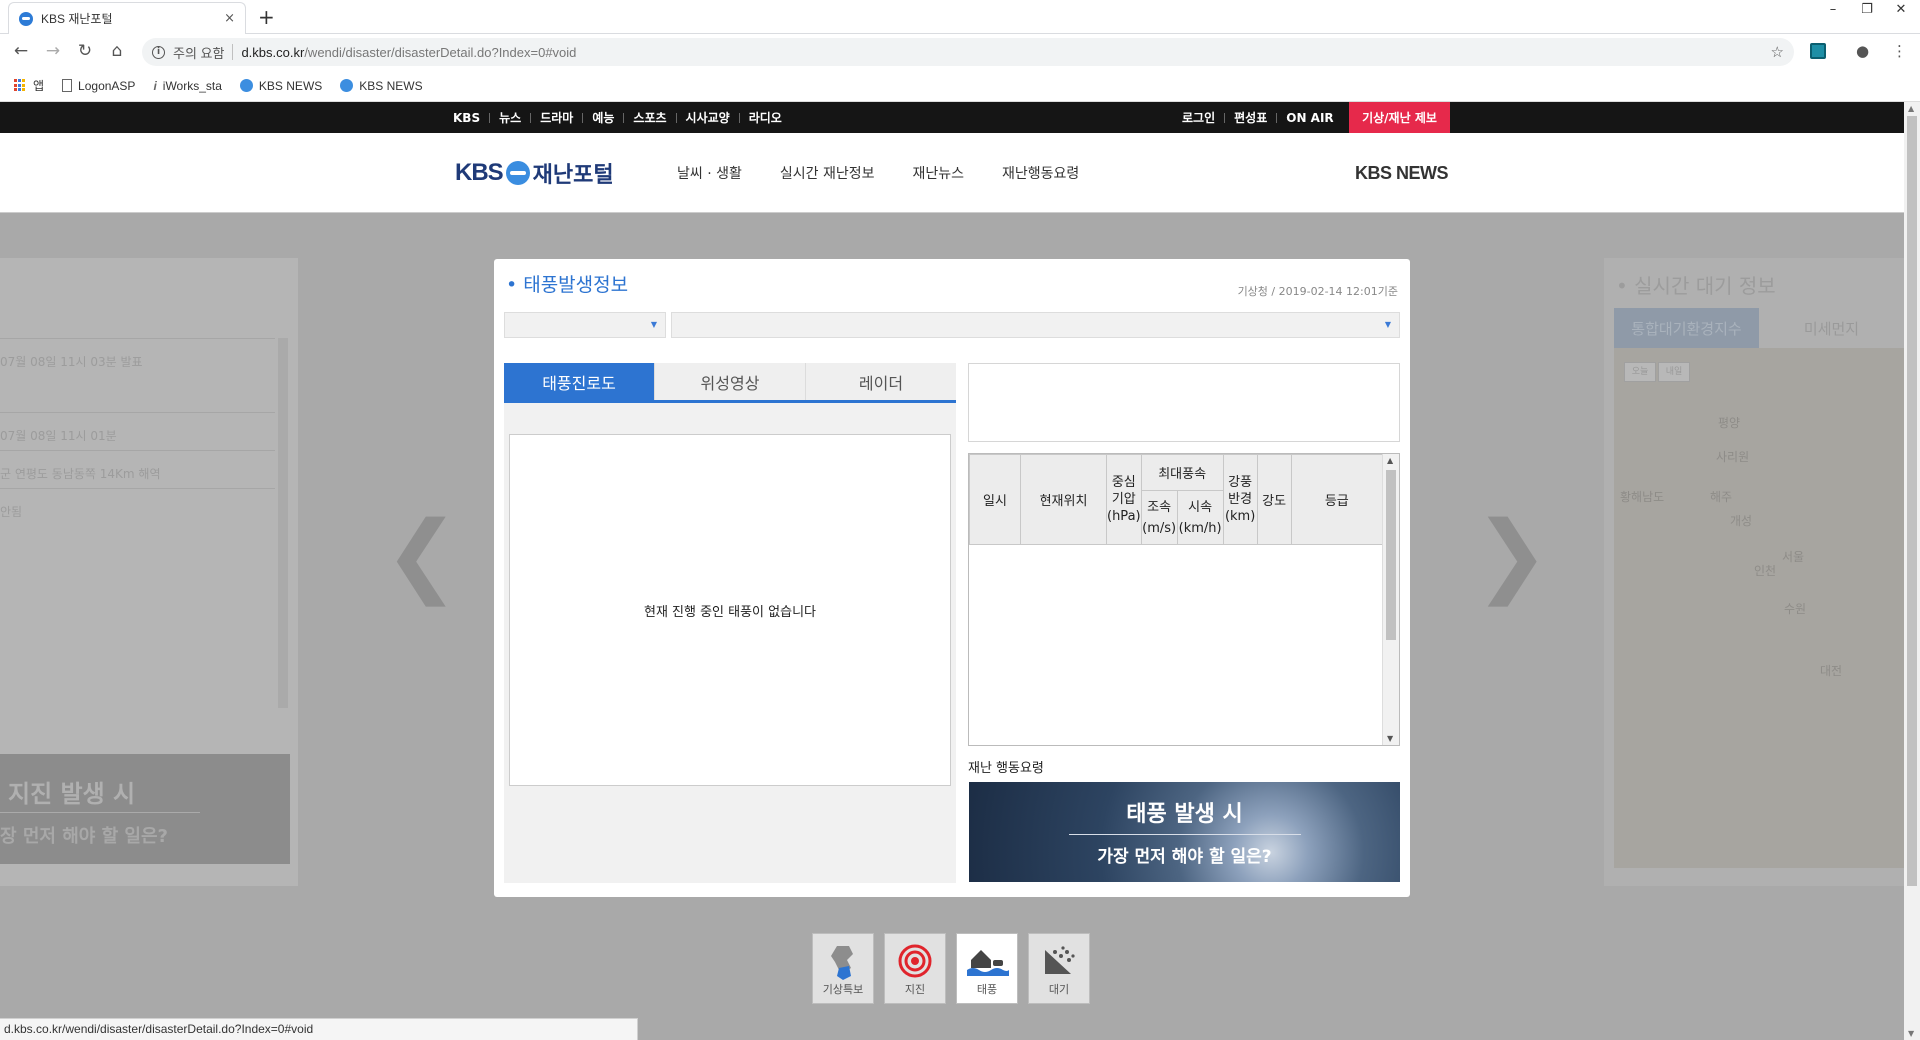  Describe the element at coordinates (1198, 117) in the screenshot. I see `login-link: 로그인` at that location.